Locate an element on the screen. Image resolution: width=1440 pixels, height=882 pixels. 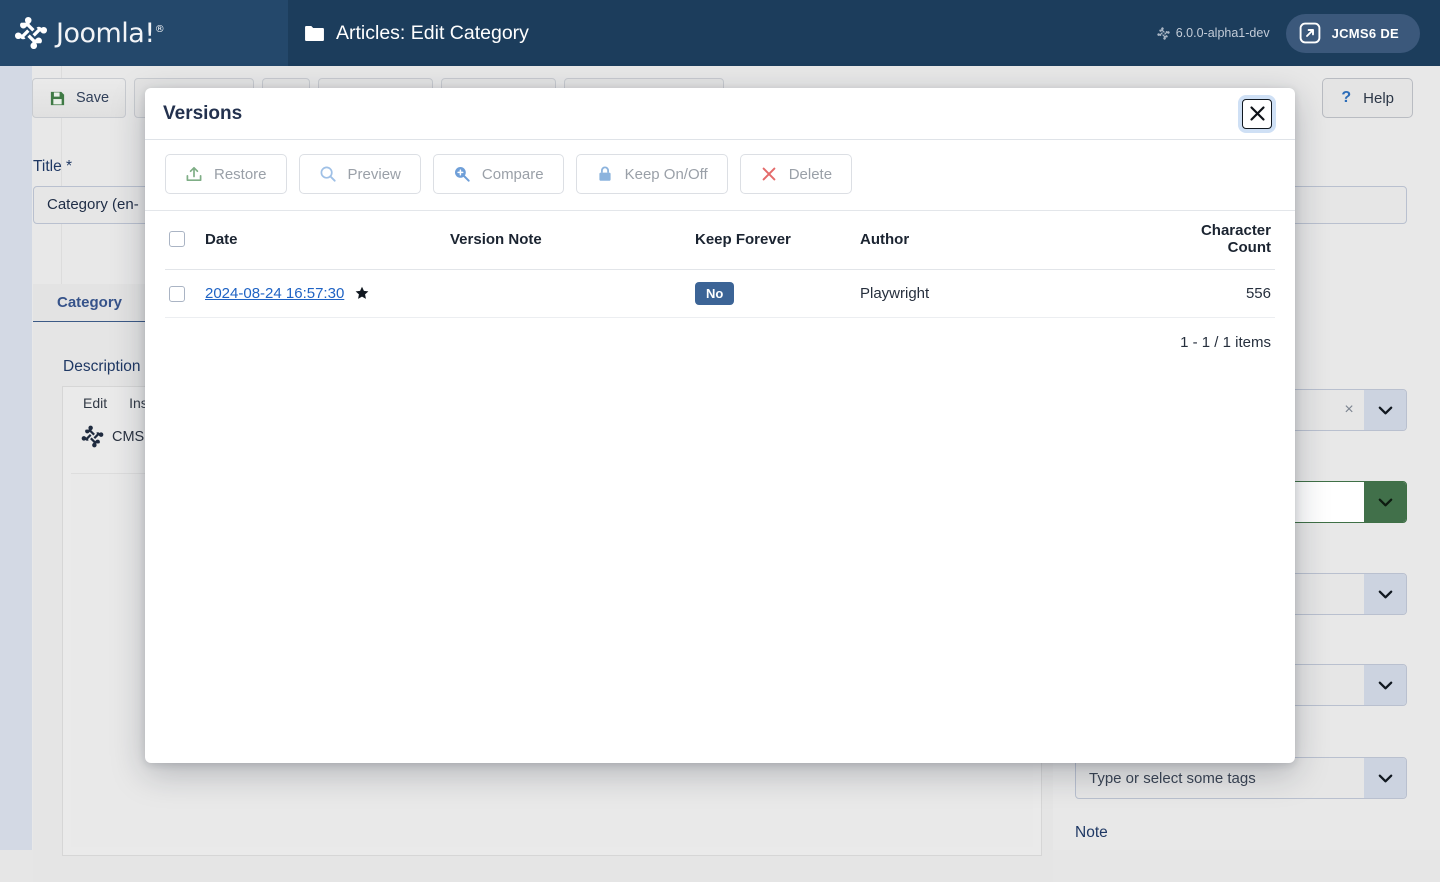
close-button is located at coordinates (1257, 114).